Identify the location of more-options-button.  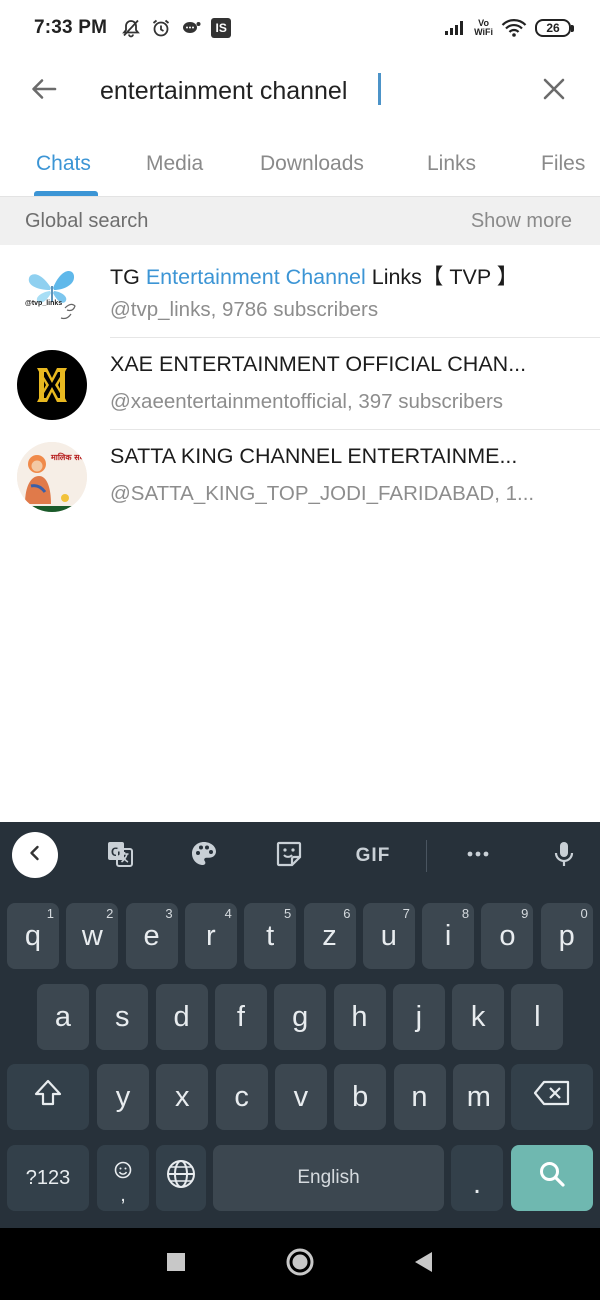
(478, 856).